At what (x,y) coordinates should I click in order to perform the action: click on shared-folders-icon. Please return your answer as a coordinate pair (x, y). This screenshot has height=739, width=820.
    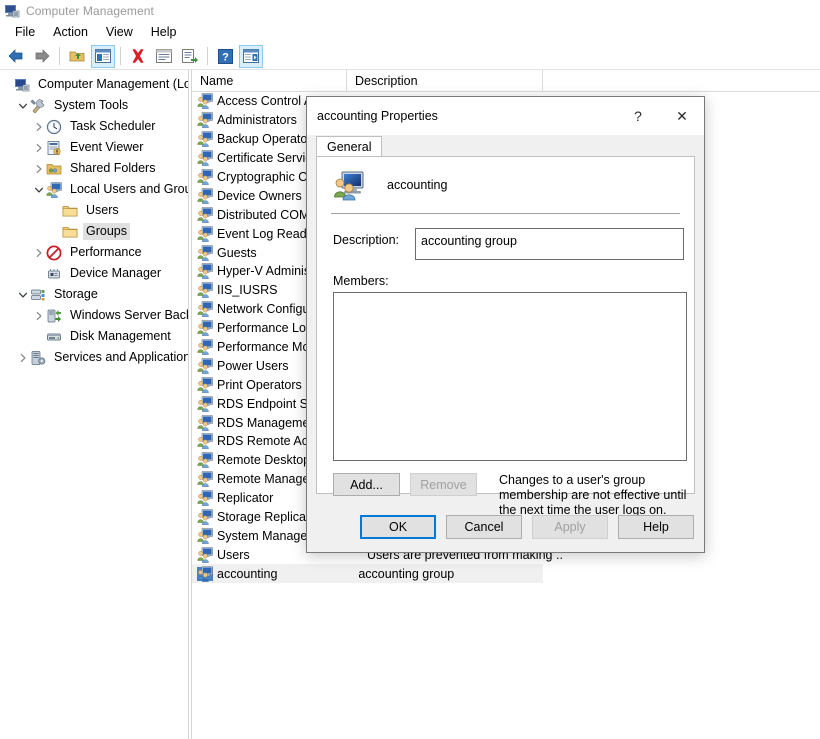
    Looking at the image, I should click on (54, 169).